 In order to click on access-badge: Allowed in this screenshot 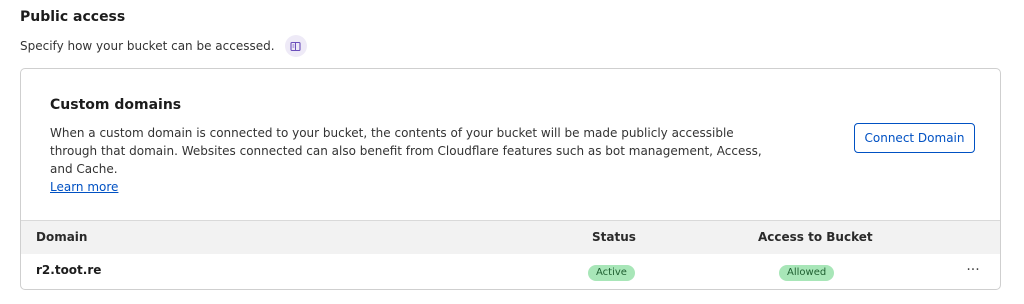, I will do `click(807, 273)`.